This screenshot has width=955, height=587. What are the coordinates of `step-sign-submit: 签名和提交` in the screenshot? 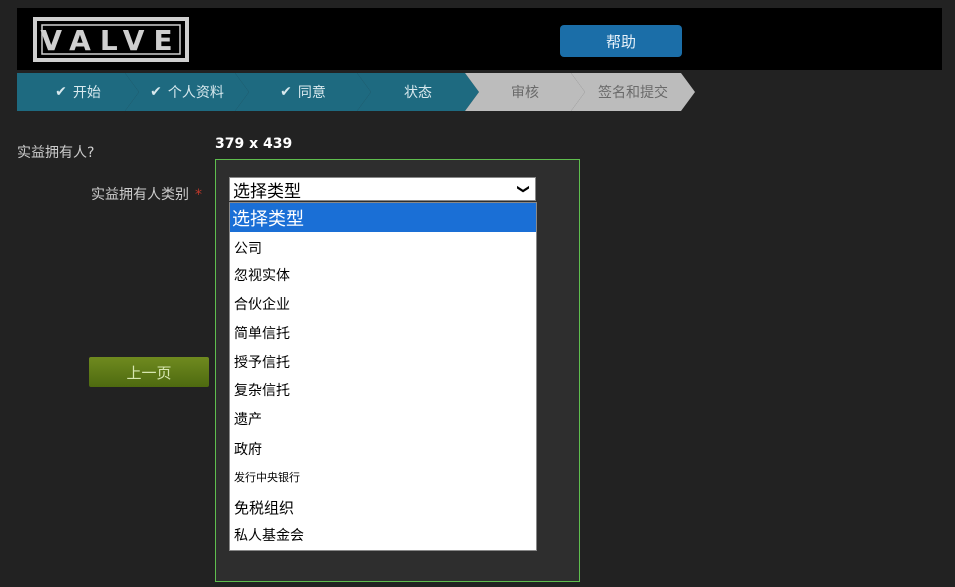 It's located at (633, 92).